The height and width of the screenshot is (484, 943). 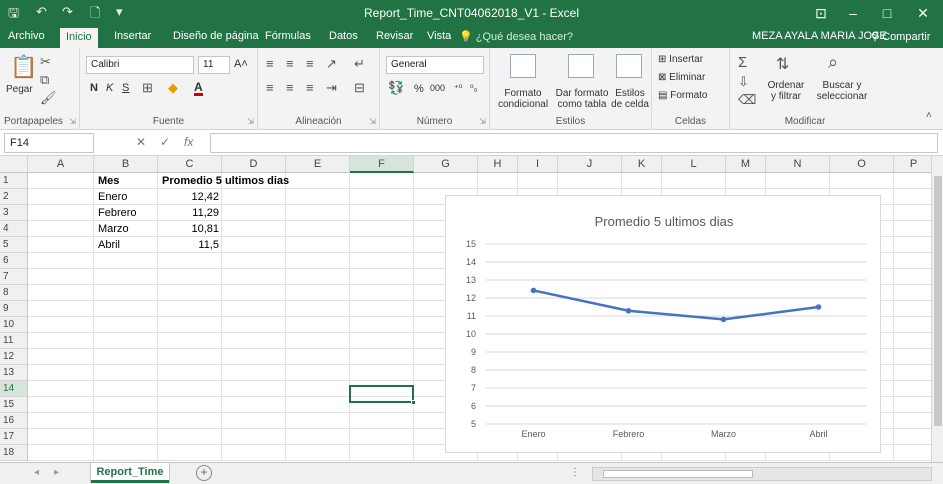 What do you see at coordinates (61, 164) in the screenshot?
I see `column-header-a: A` at bounding box center [61, 164].